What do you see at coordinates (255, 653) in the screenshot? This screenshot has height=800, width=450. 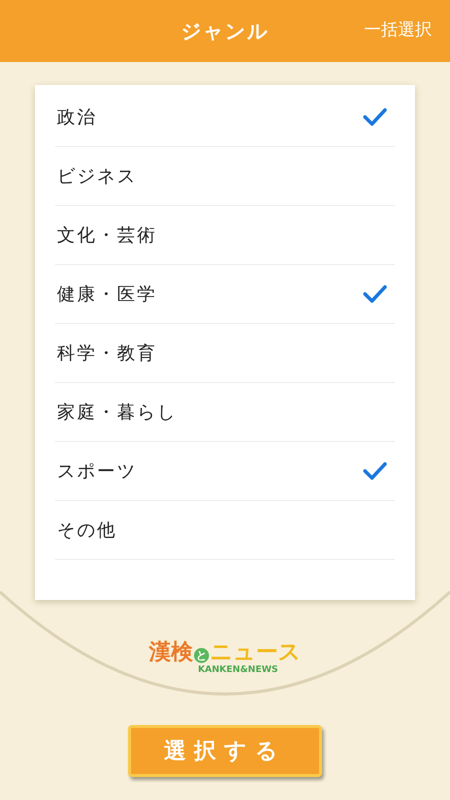 I see `logo-text: ニュース` at bounding box center [255, 653].